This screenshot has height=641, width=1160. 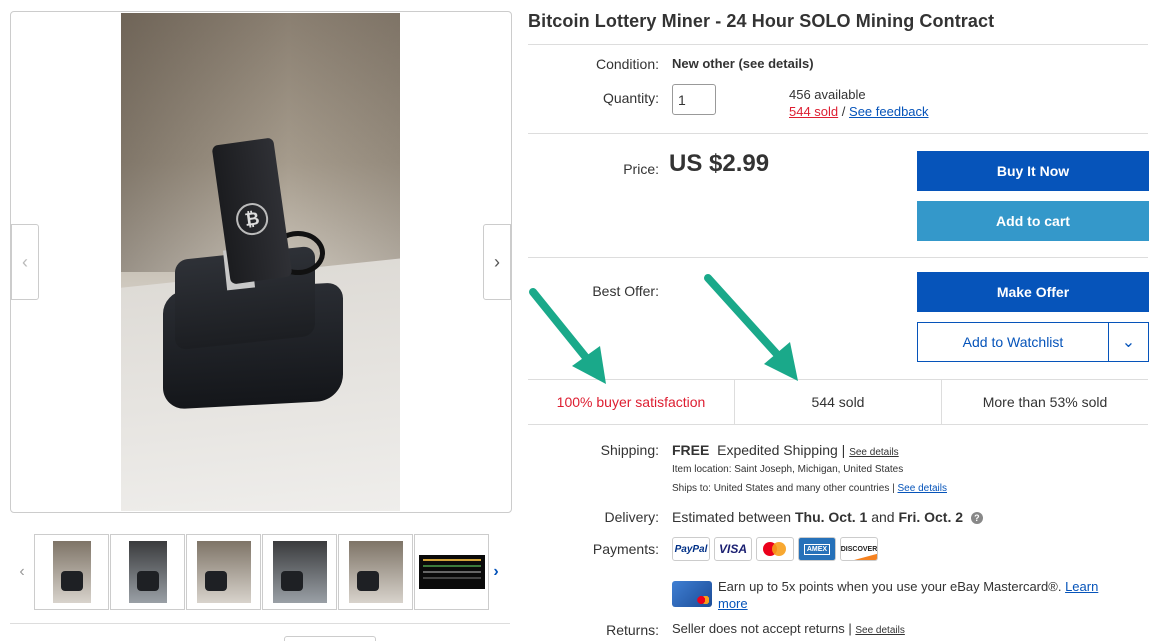 I want to click on quantity-input, so click(x=694, y=99).